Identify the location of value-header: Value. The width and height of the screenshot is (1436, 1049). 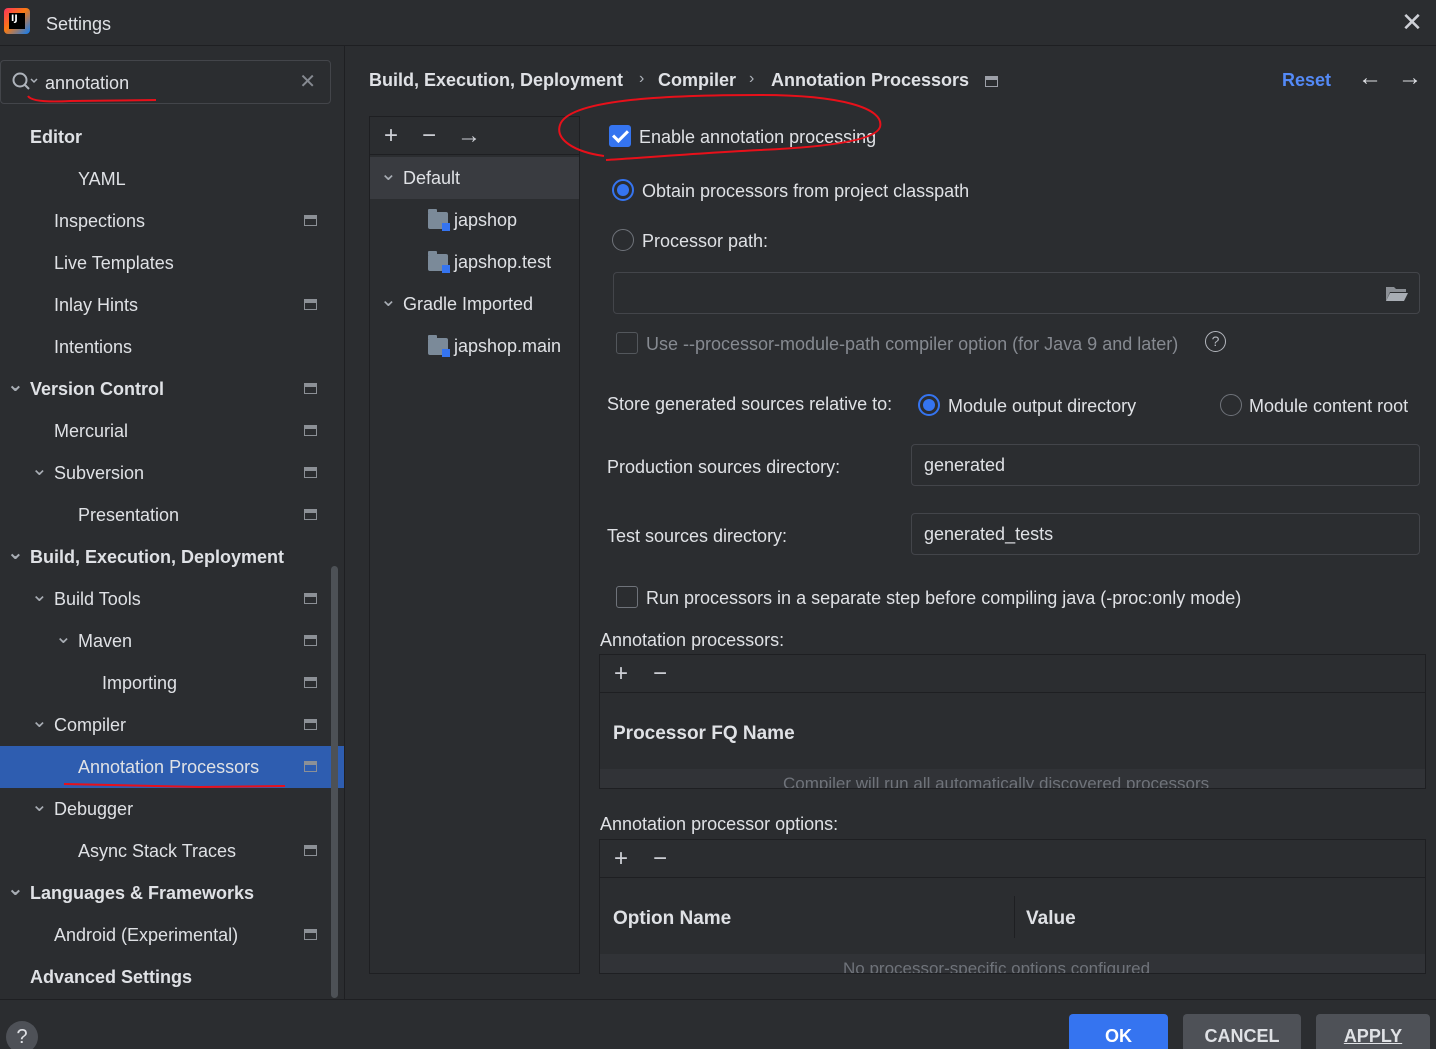
(1051, 919).